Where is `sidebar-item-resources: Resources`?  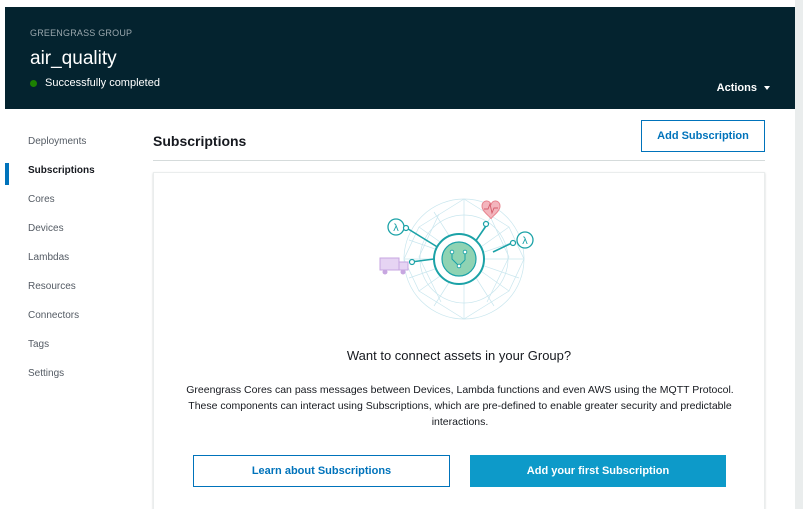
sidebar-item-resources: Resources is located at coordinates (70, 286).